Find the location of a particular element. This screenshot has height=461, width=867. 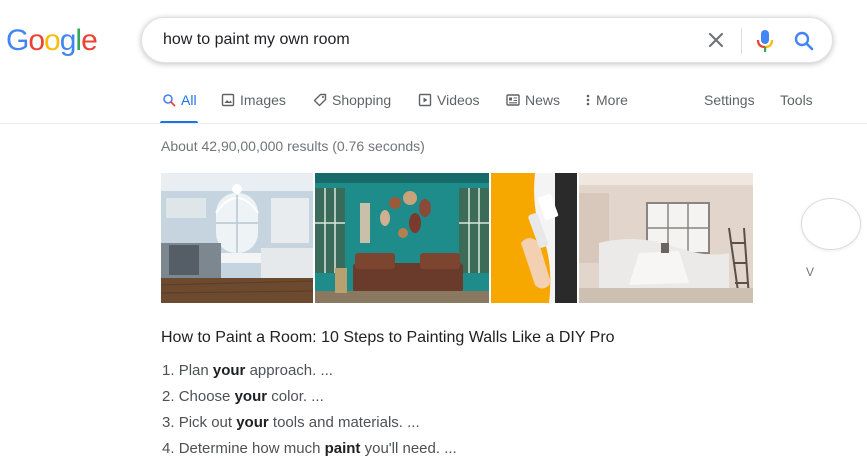

tabs-divider is located at coordinates (433, 123).